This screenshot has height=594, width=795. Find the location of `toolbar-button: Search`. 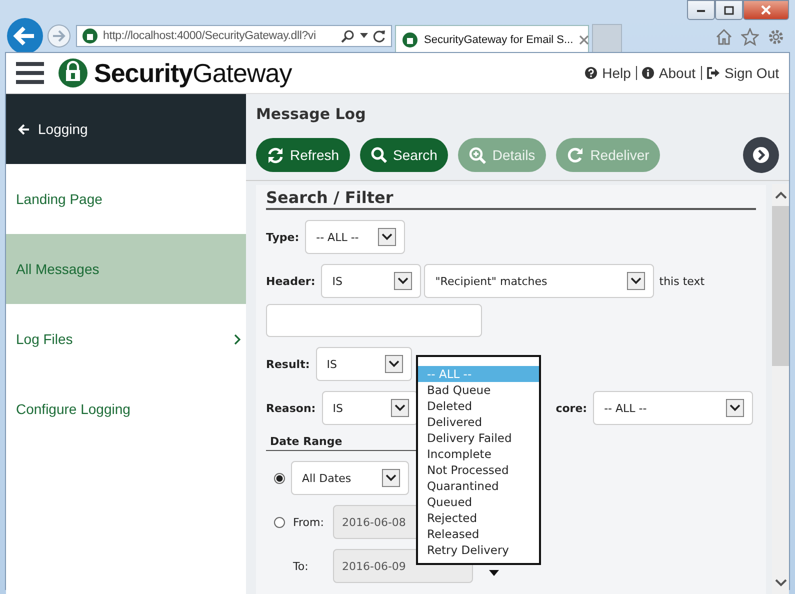

toolbar-button: Search is located at coordinates (404, 155).